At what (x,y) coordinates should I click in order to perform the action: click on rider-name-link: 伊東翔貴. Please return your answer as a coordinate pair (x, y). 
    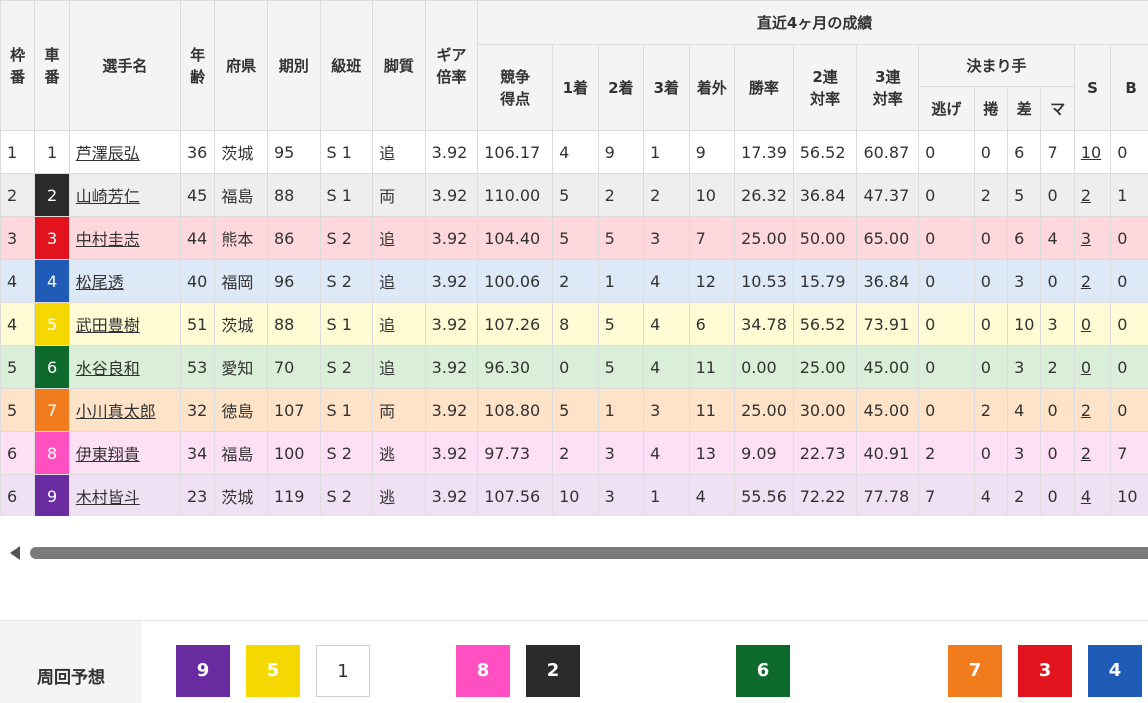
    Looking at the image, I should click on (108, 454).